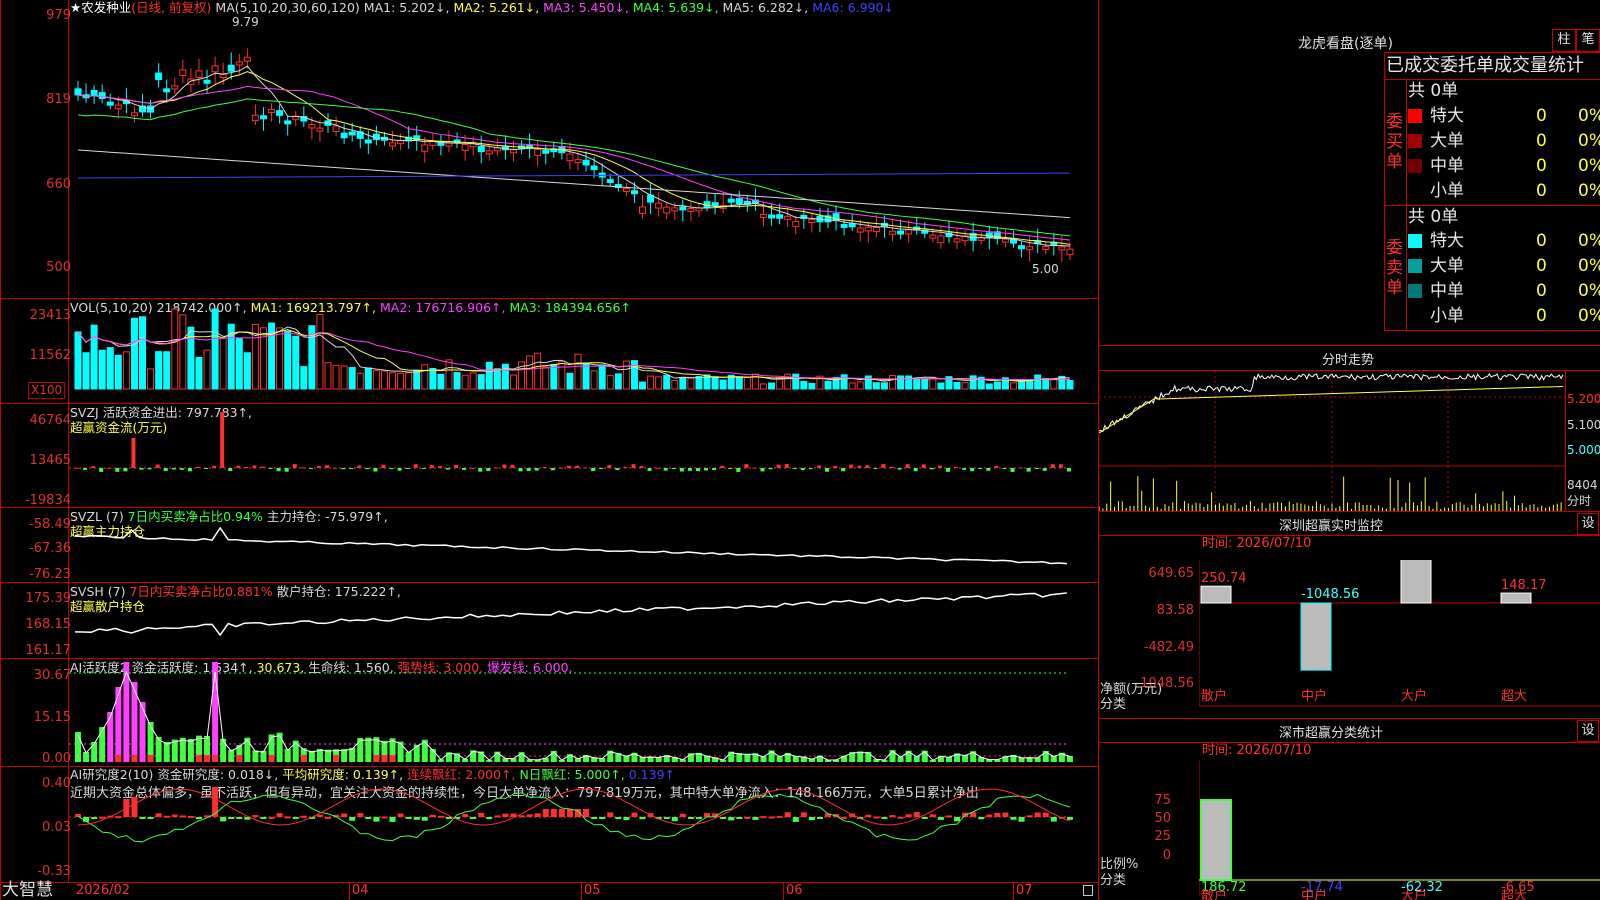 Image resolution: width=1600 pixels, height=900 pixels. I want to click on svzl-chart, so click(583, 545).